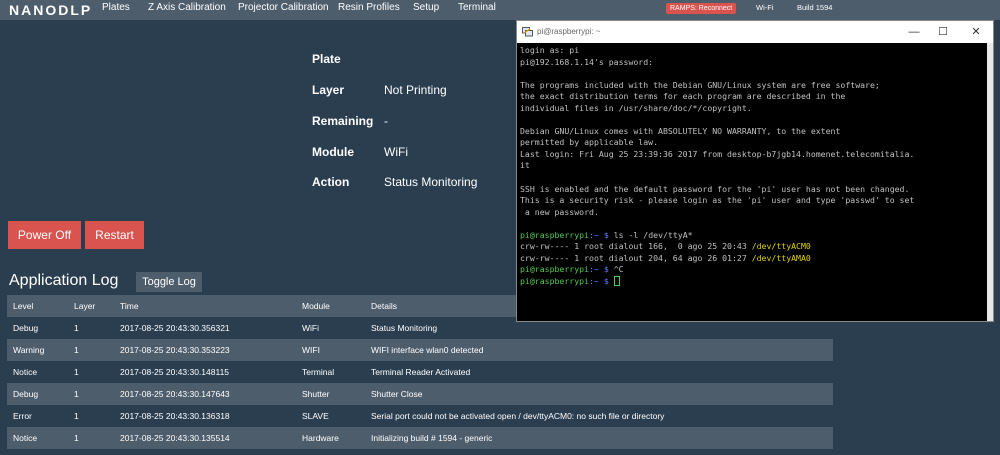  What do you see at coordinates (114, 235) in the screenshot?
I see `restart-button: Restart` at bounding box center [114, 235].